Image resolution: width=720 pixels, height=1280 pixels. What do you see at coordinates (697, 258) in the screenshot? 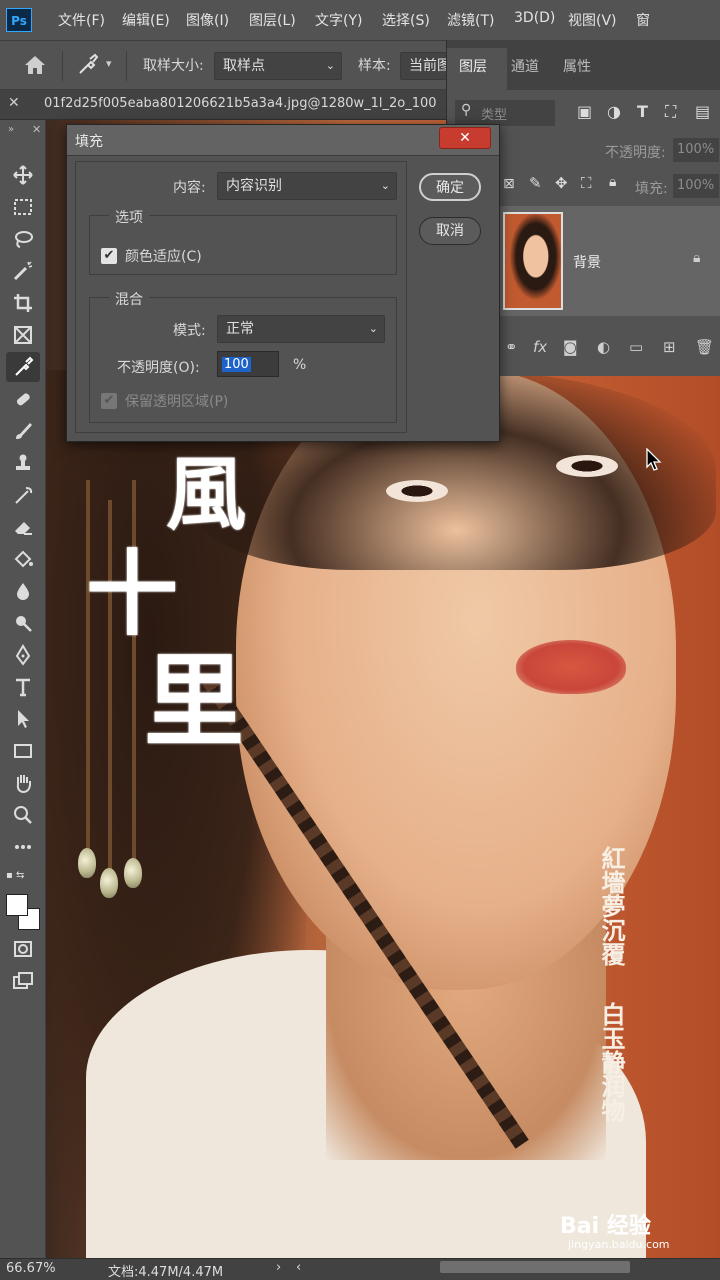
I see `layer-lock-icon: 🔒︎` at bounding box center [697, 258].